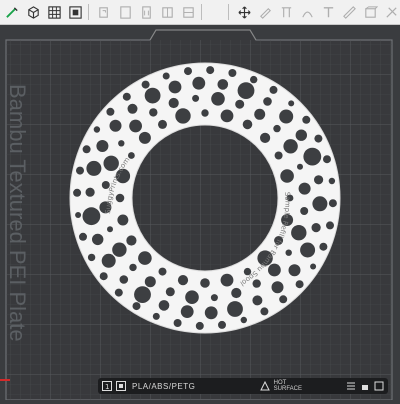 This screenshot has height=404, width=400. What do you see at coordinates (243, 386) in the screenshot?
I see `plate-settings-bar: 1 PLA/ABS/PETG HOT SURFACE` at bounding box center [243, 386].